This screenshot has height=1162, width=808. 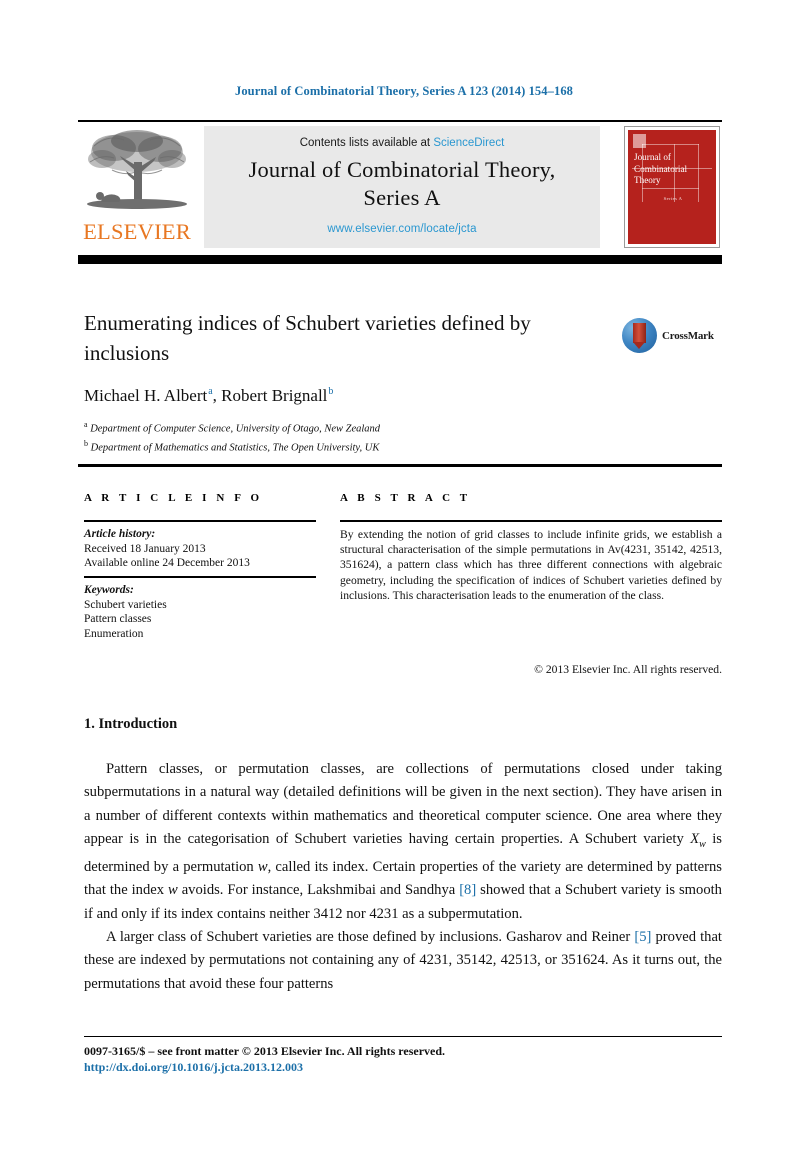 What do you see at coordinates (467, 890) in the screenshot?
I see `citation-link-8: [8]` at bounding box center [467, 890].